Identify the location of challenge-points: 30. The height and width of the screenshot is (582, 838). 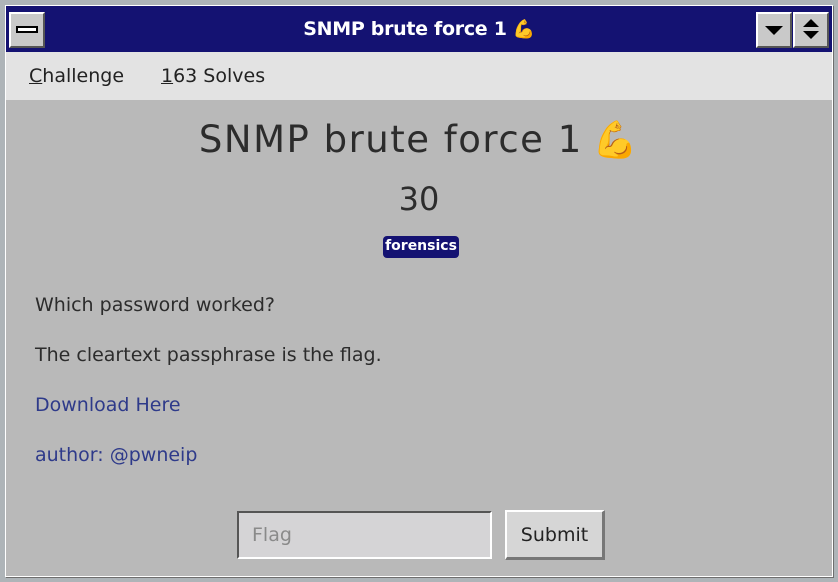
(419, 199).